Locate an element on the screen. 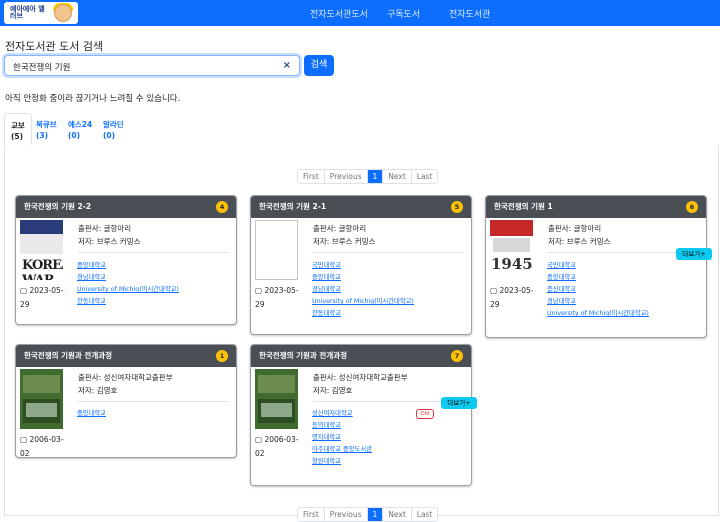 This screenshot has width=720, height=522. logo-text: 예아에아 엘러브 is located at coordinates (27, 12).